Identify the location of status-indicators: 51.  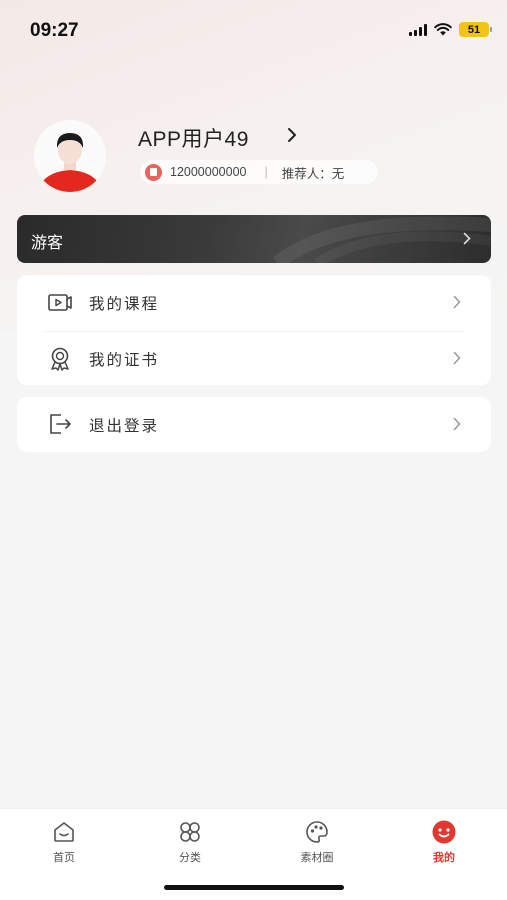
(450, 29).